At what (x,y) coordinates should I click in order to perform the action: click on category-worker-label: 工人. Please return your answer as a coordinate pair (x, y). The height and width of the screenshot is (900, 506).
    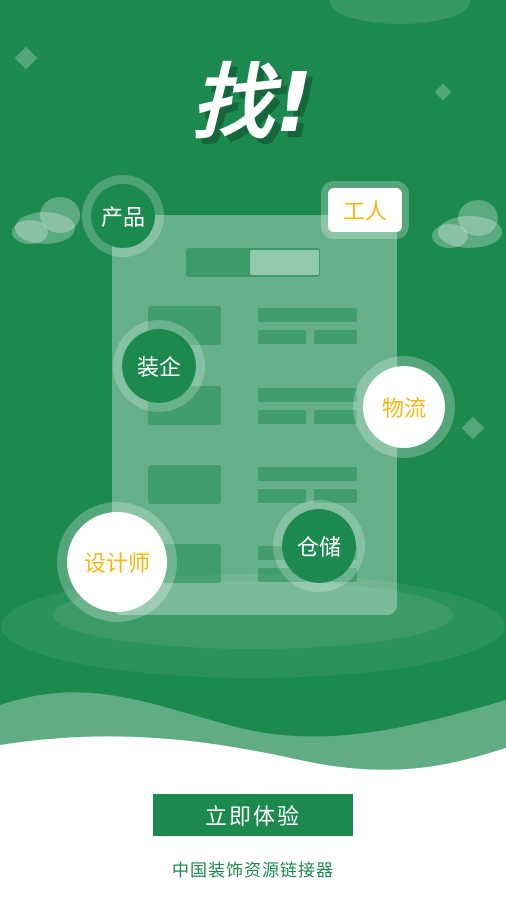
    Looking at the image, I should click on (364, 212).